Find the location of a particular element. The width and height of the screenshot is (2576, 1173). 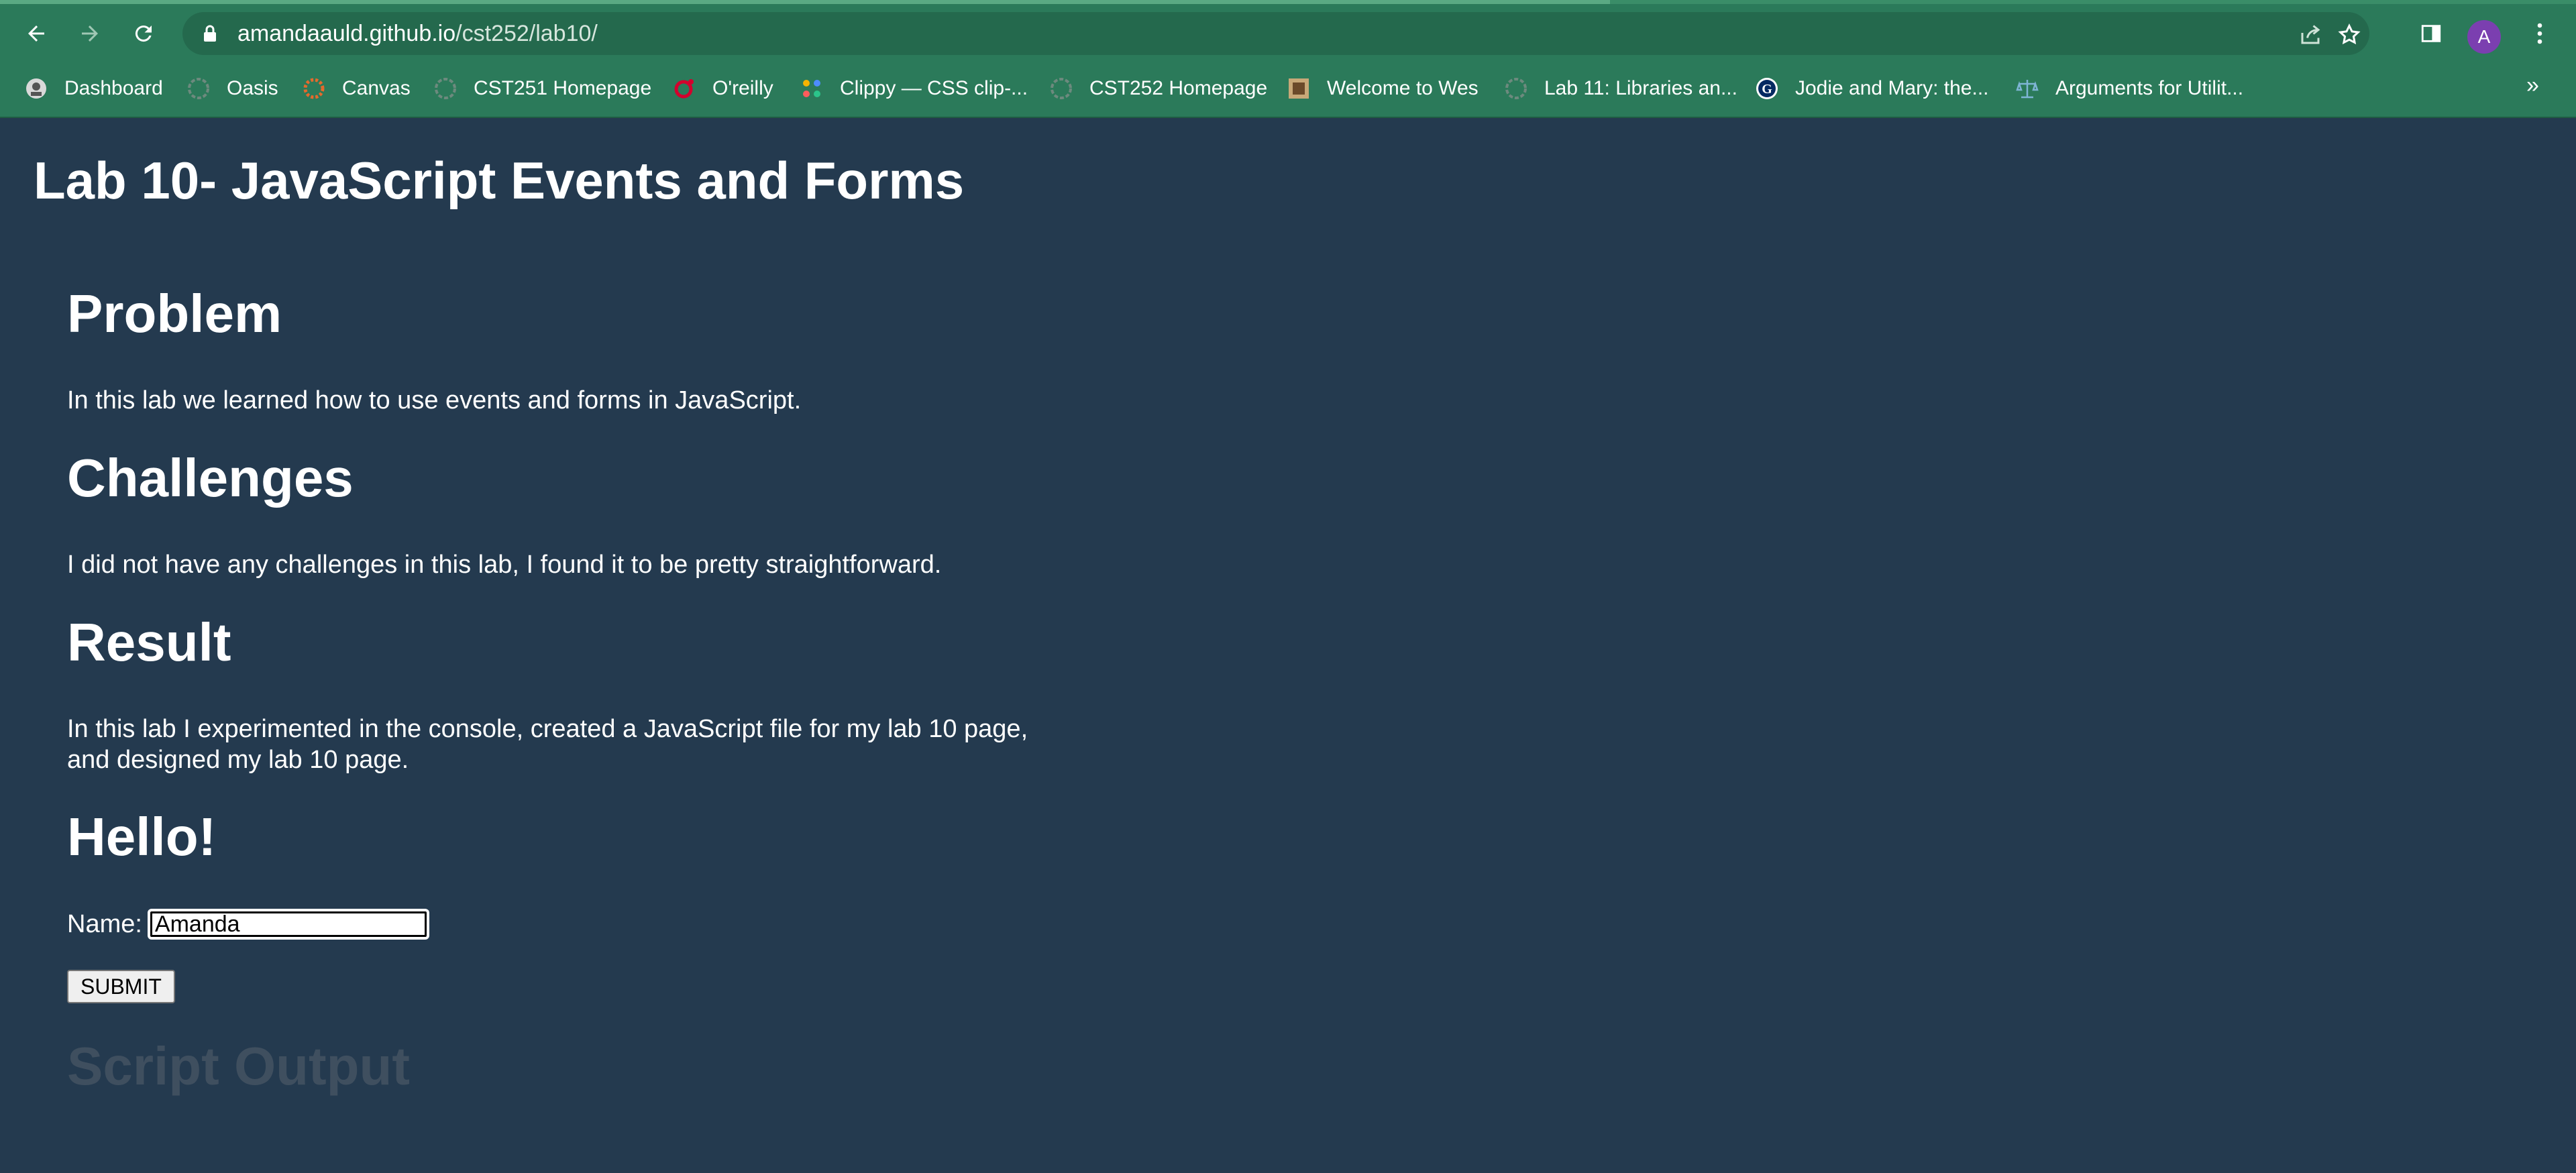

cst252-favicon is located at coordinates (1061, 89).